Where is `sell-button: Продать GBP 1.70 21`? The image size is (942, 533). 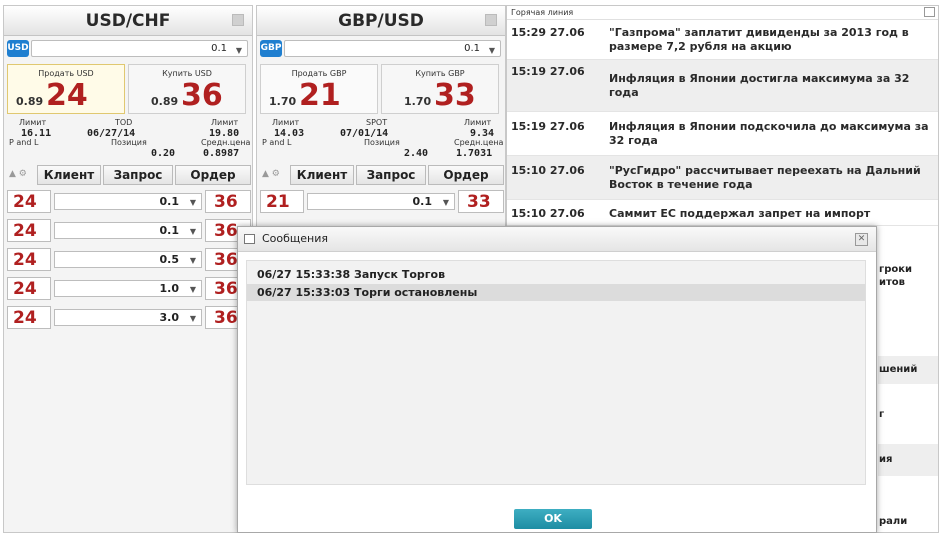
sell-button: Продать GBP 1.70 21 is located at coordinates (319, 89).